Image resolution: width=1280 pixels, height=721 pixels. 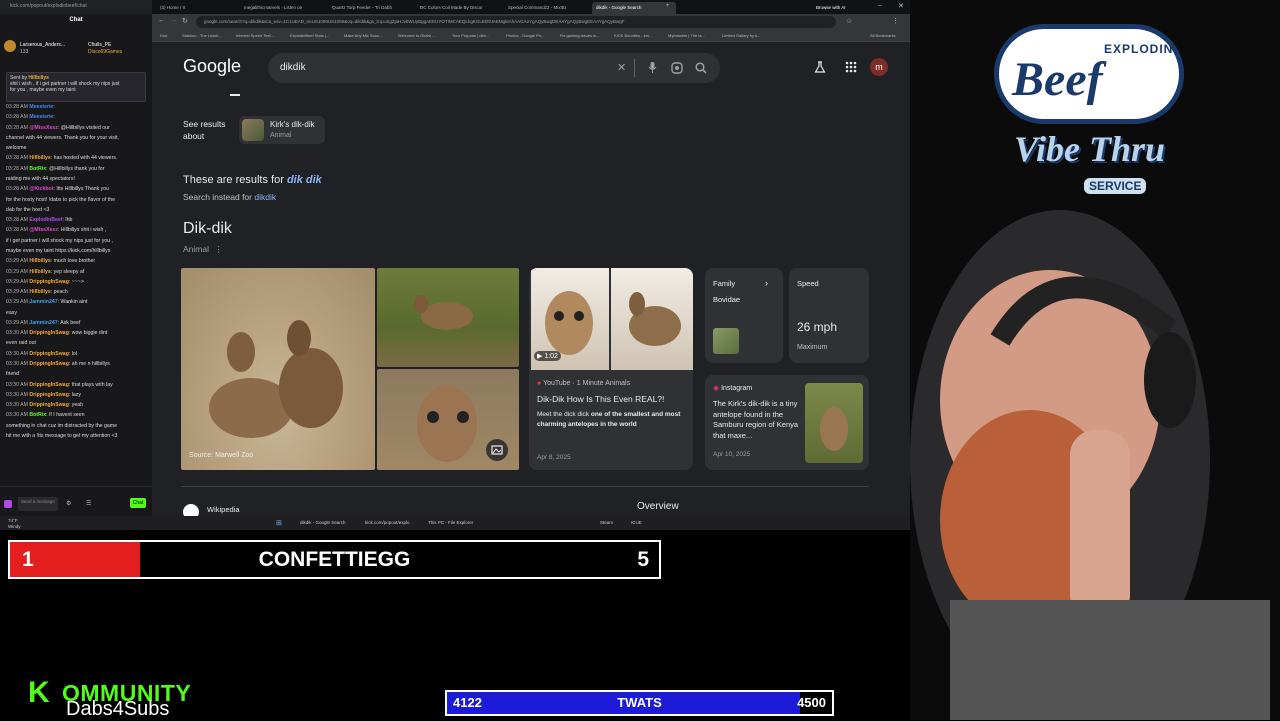 What do you see at coordinates (10, 46) in the screenshot?
I see `viewer-avatar` at bounding box center [10, 46].